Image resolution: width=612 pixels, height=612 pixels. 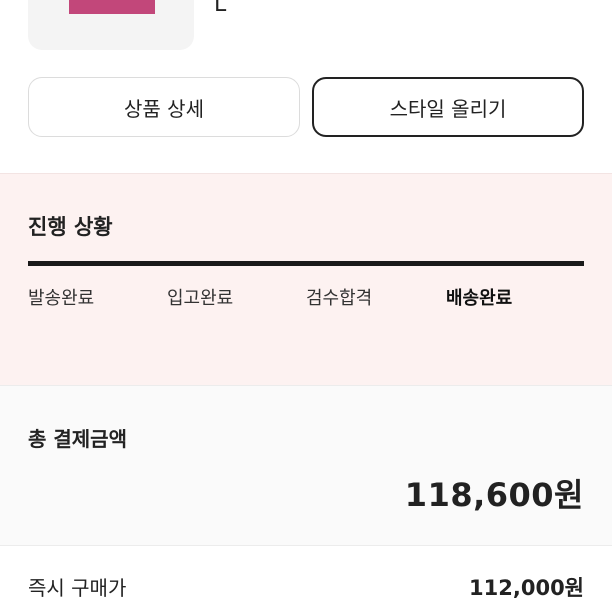 What do you see at coordinates (479, 298) in the screenshot?
I see `step-delivered: 배송완료` at bounding box center [479, 298].